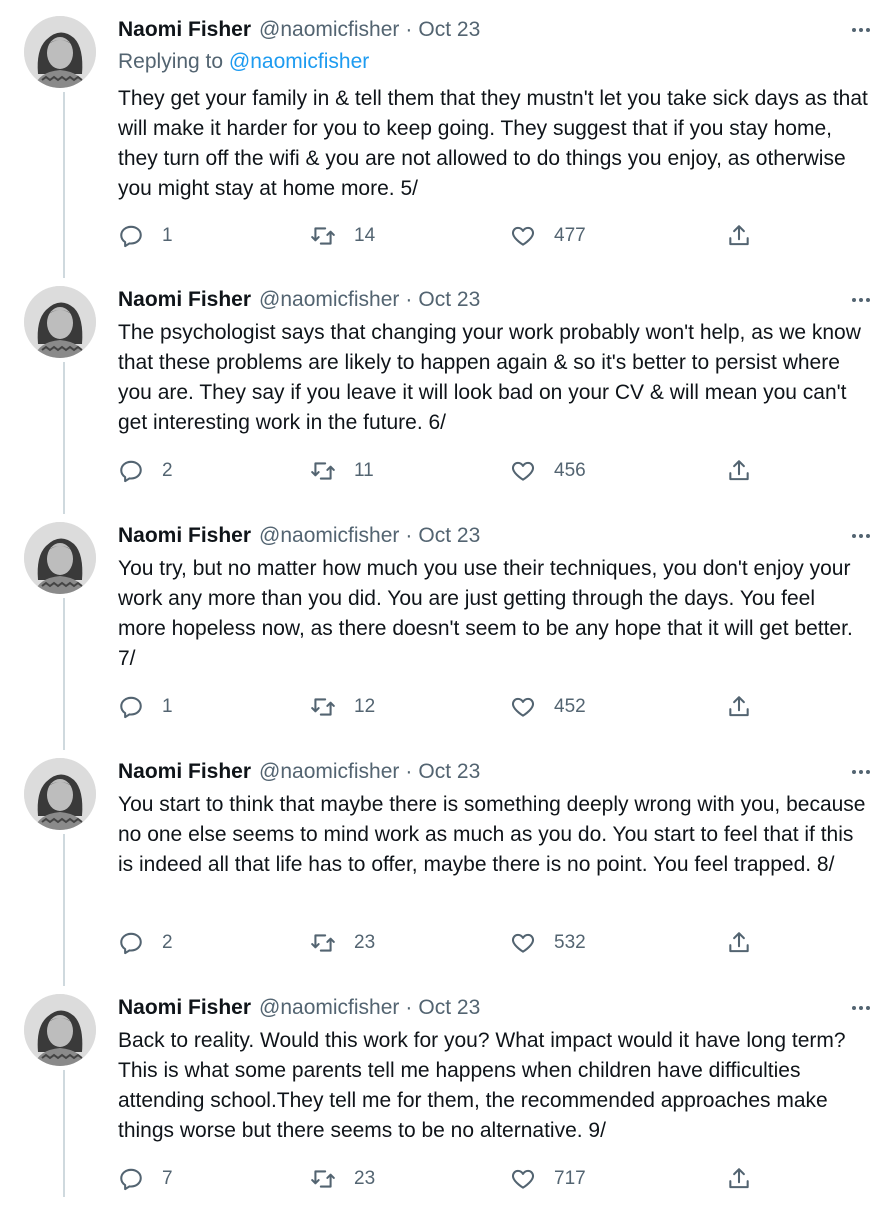  What do you see at coordinates (342, 236) in the screenshot?
I see `retweet-button: 14` at bounding box center [342, 236].